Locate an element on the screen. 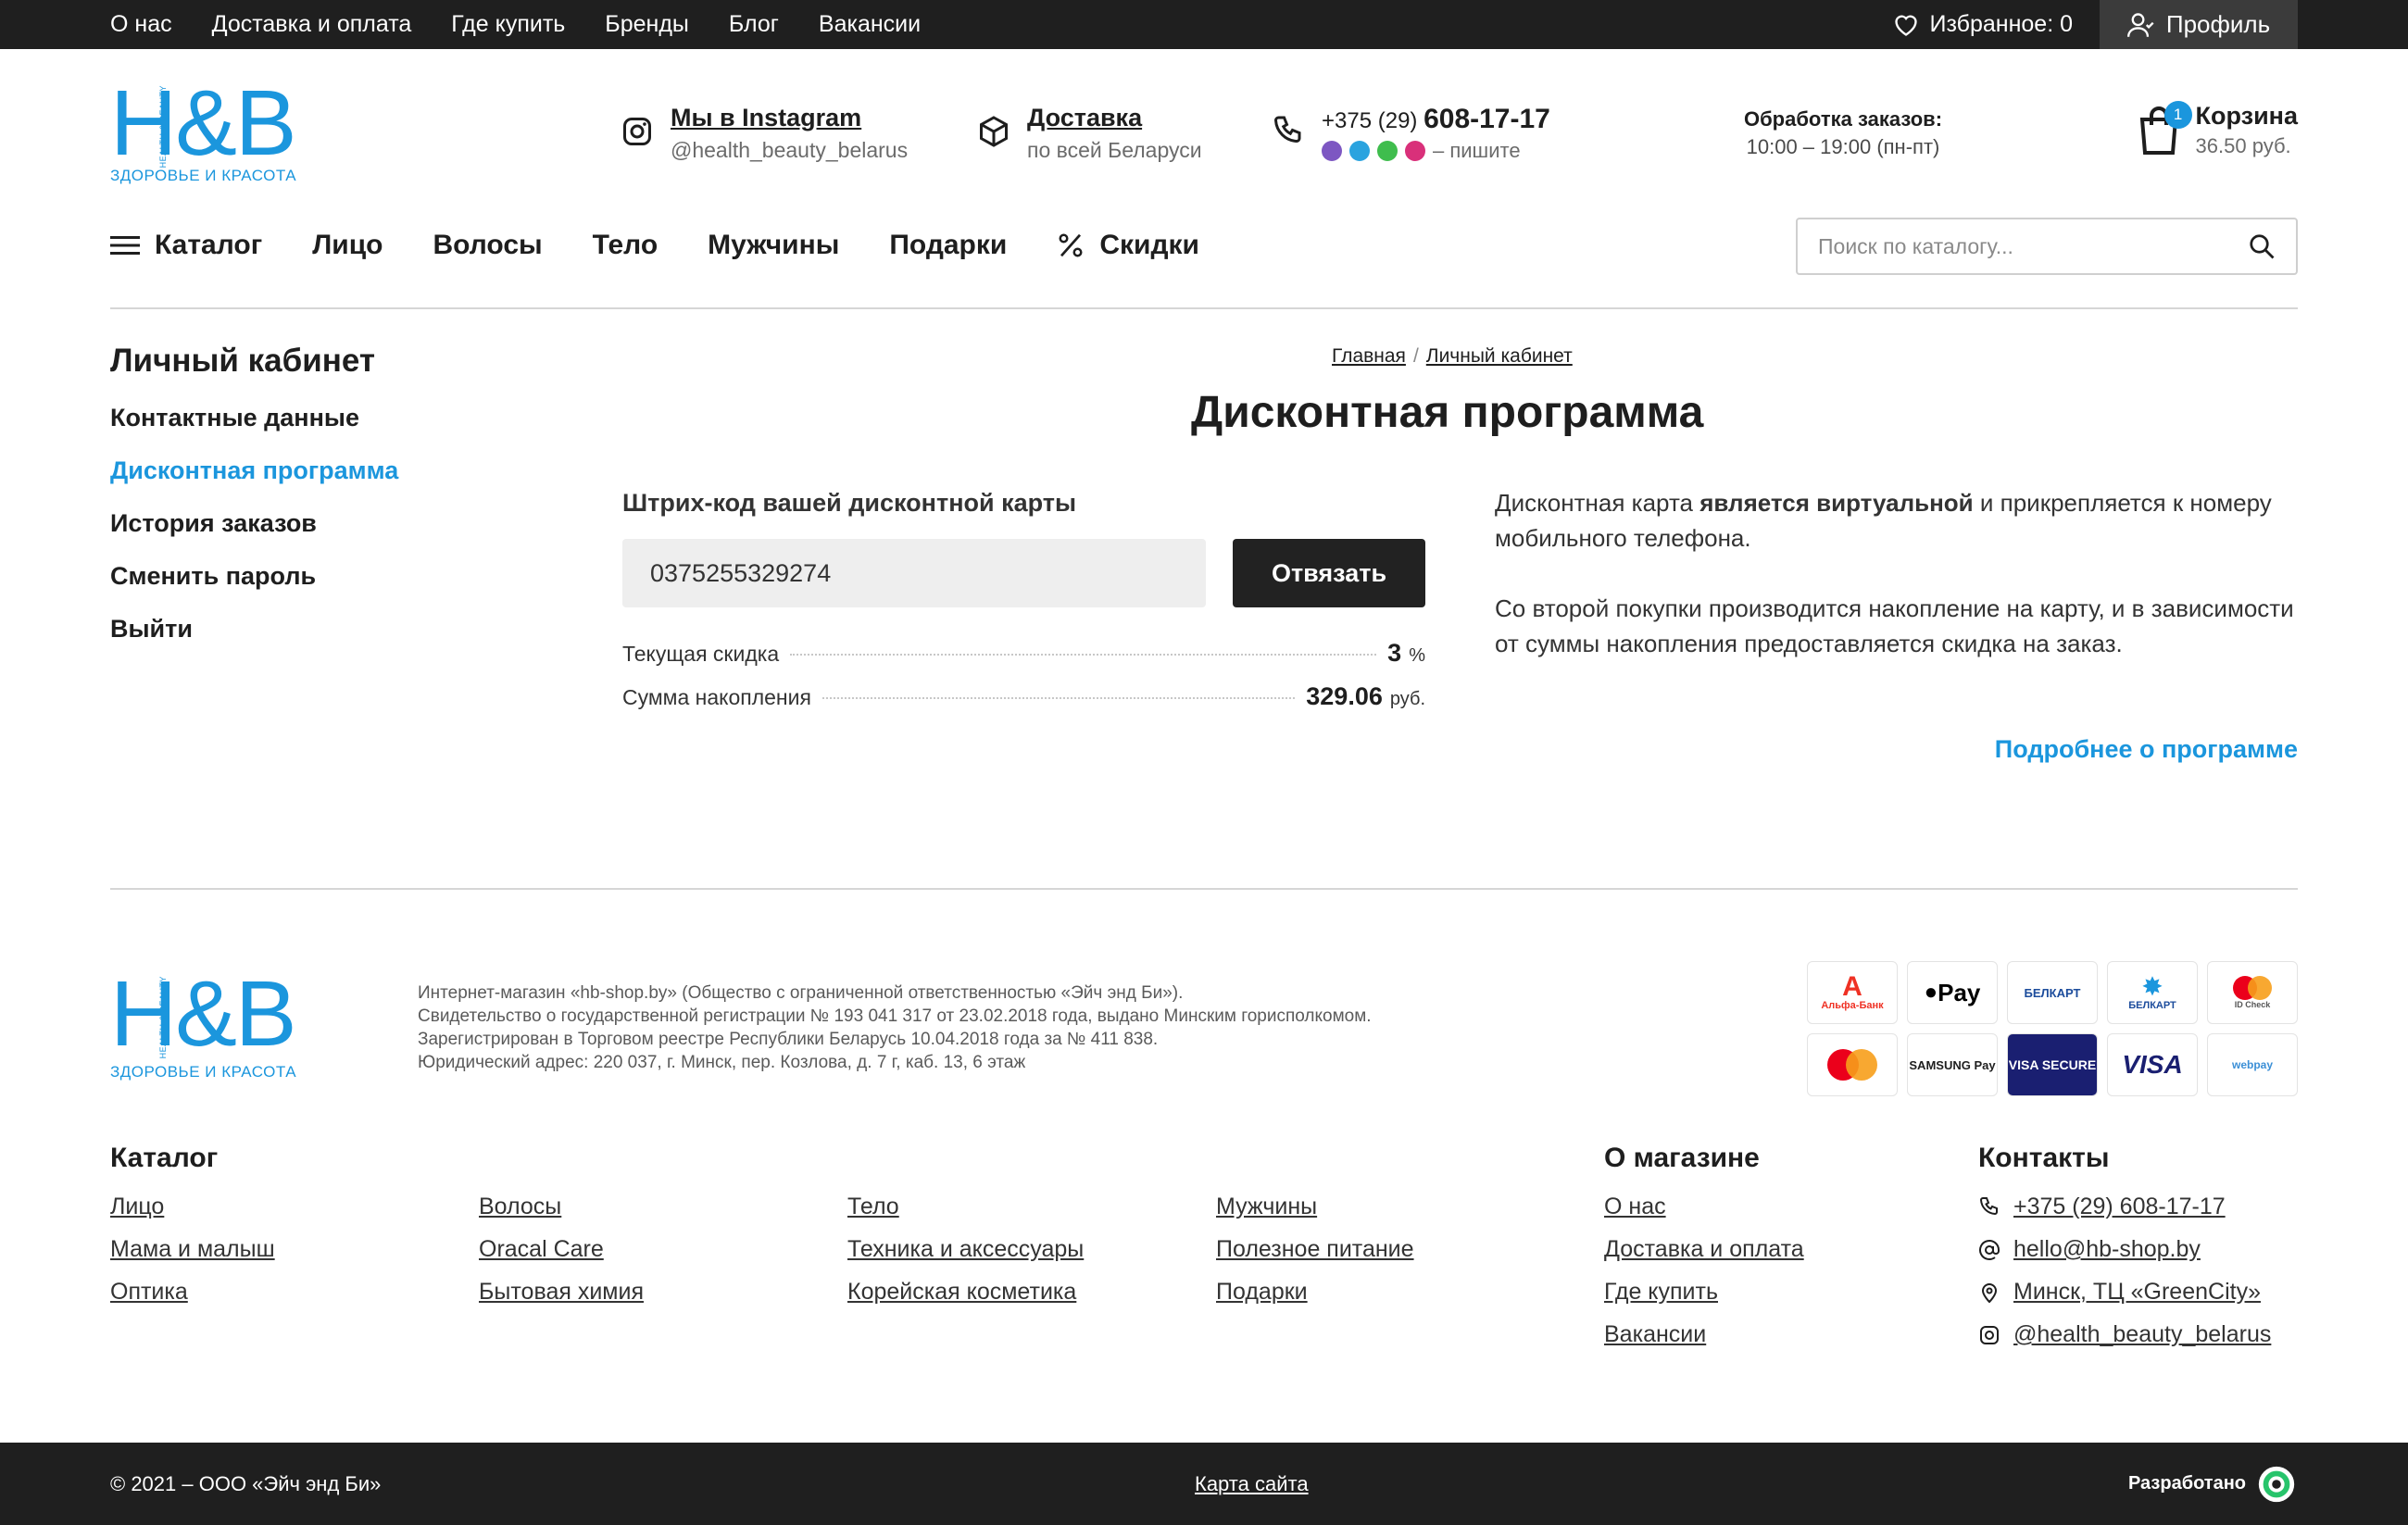  footer-link: Oracal Care is located at coordinates (561, 1249).